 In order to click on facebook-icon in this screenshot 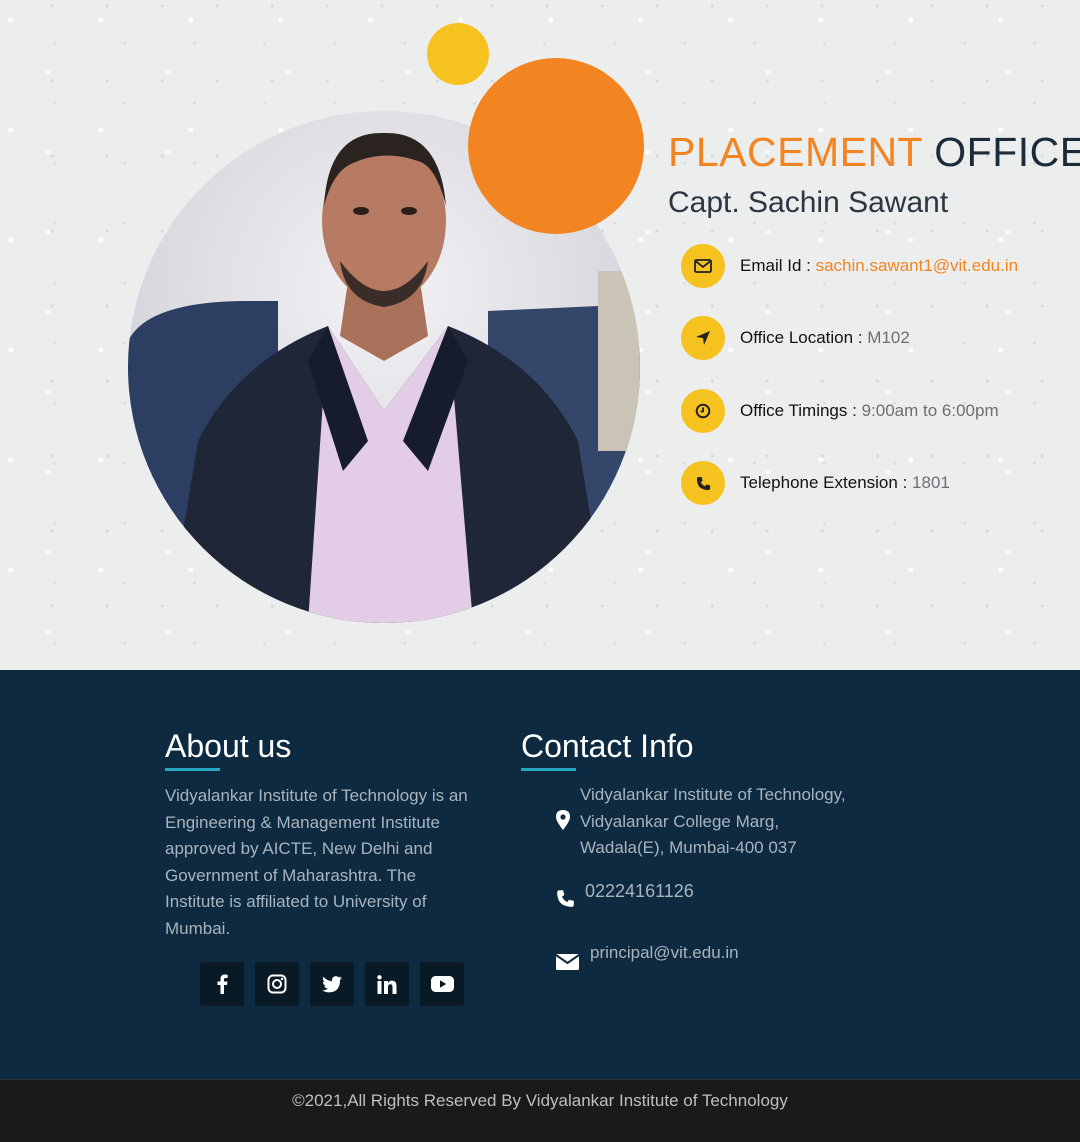, I will do `click(222, 984)`.